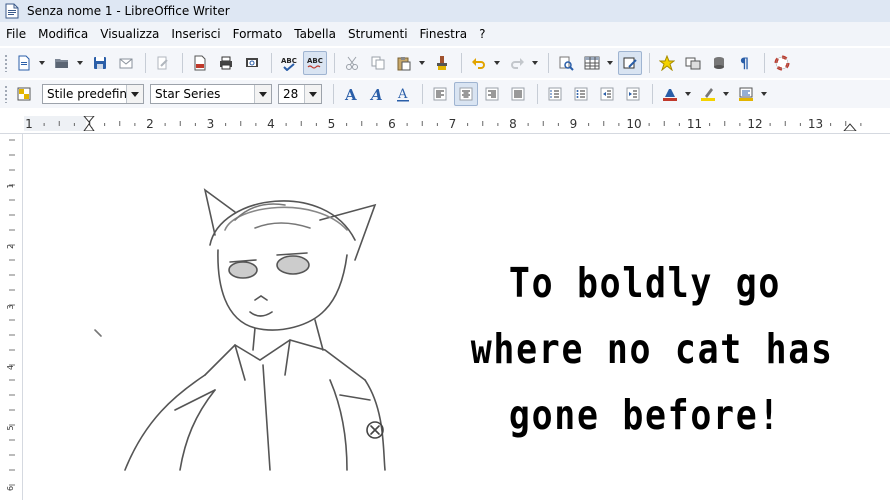  I want to click on increase-indent-button, so click(633, 94).